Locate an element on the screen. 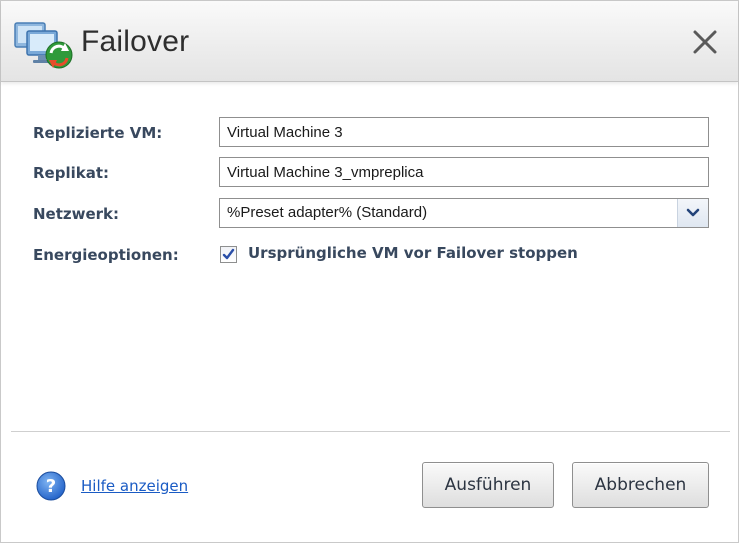  stop-vm-checkbox is located at coordinates (228, 254).